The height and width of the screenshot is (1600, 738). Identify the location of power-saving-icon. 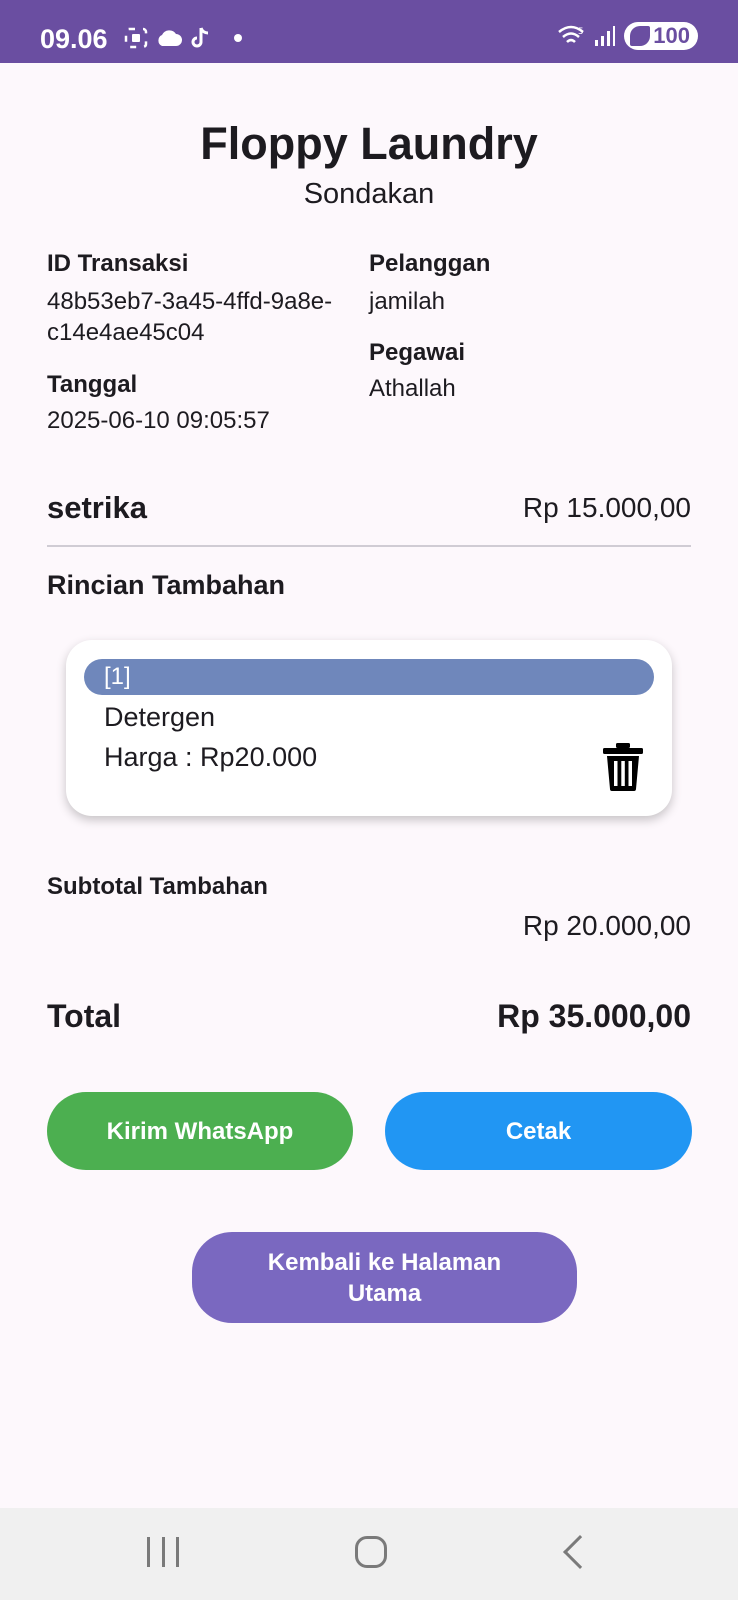
(640, 36).